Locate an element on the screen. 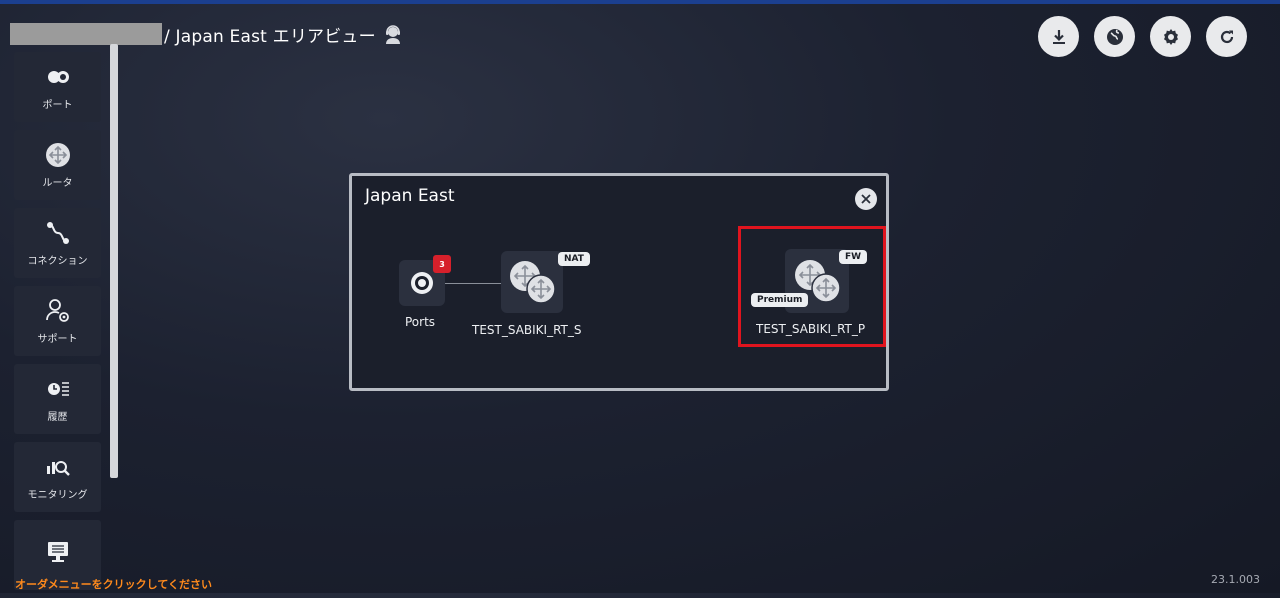  order-menu-hint: オーダメニューをクリックしてください is located at coordinates (114, 584).